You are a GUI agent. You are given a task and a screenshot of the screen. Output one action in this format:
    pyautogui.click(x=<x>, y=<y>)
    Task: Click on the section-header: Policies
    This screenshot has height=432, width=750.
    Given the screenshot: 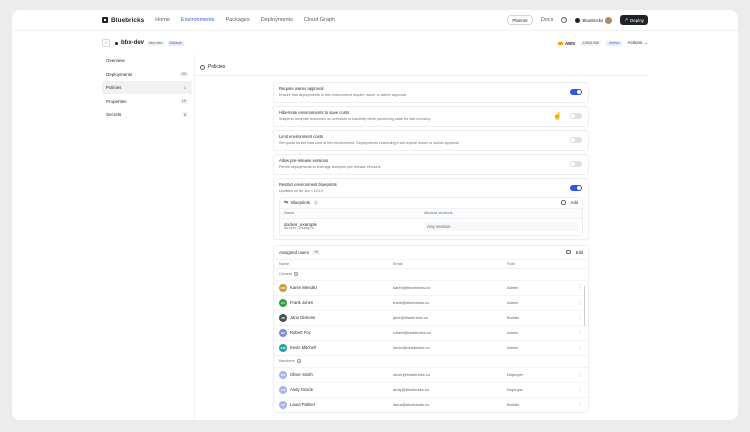 What is the action you would take?
    pyautogui.click(x=212, y=67)
    